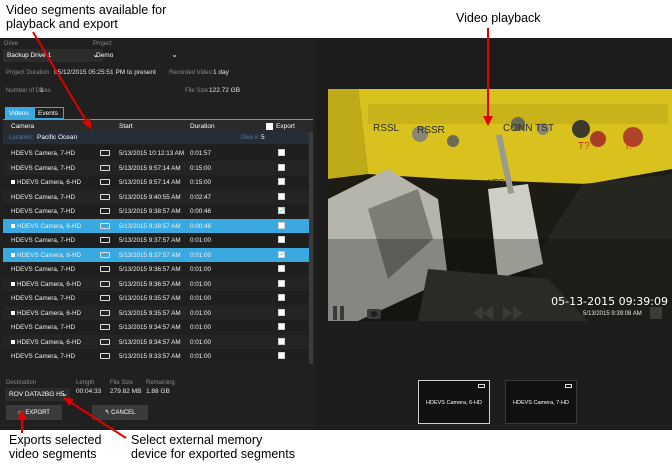  Describe the element at coordinates (201, 197) in the screenshot. I see `duration: 0:02:47` at that location.